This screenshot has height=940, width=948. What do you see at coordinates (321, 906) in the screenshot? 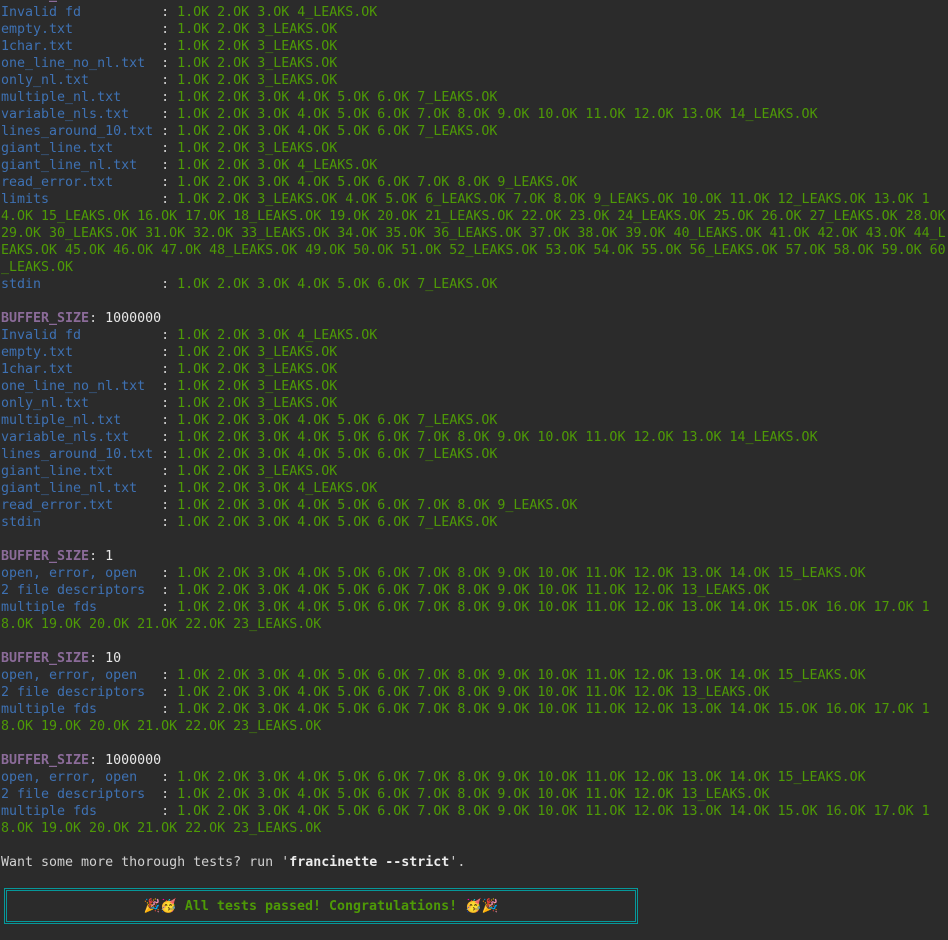
I see `banner-text: 🎉🥳 All tests passed! Congratulations! 🥳🎉` at bounding box center [321, 906].